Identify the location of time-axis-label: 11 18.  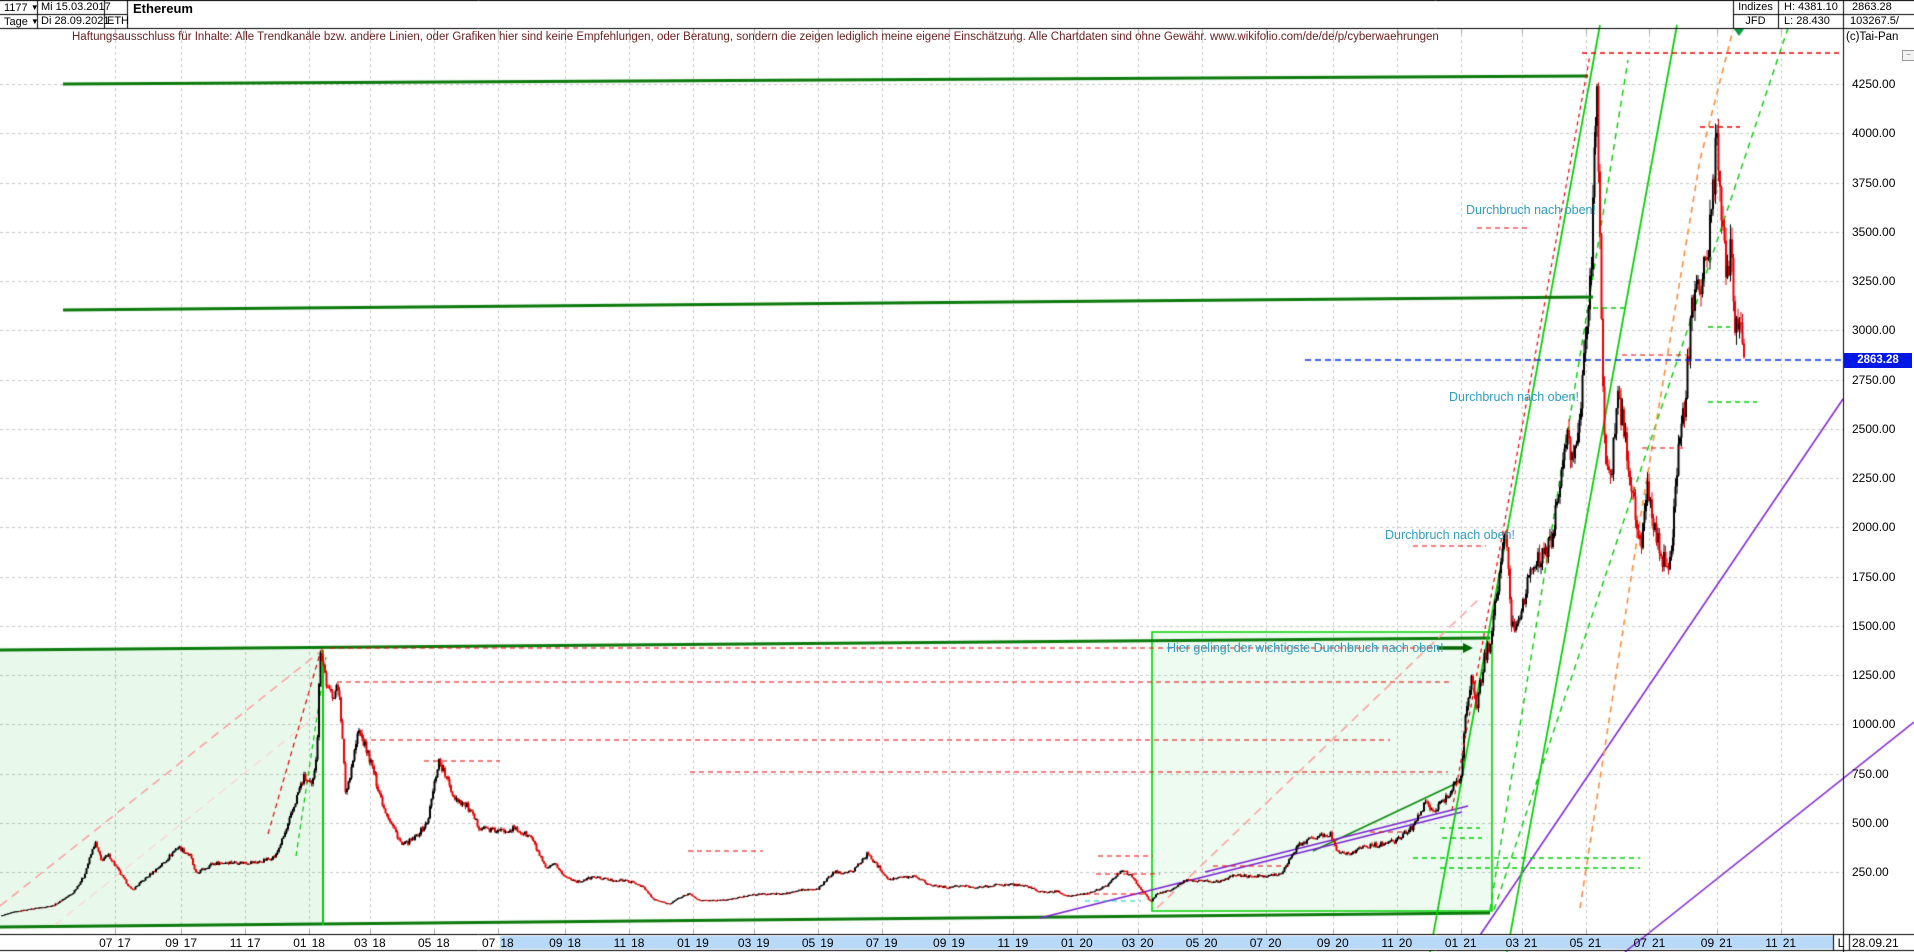
(629, 943).